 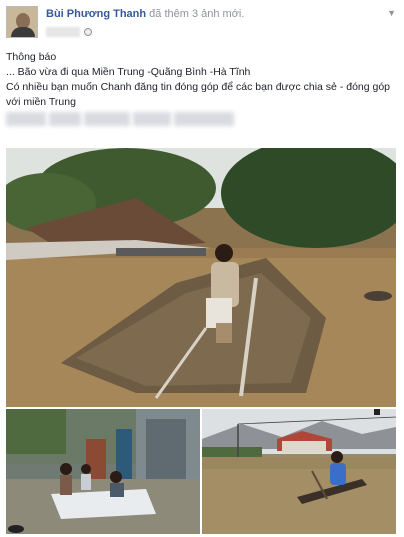 I want to click on author-line: Bùi Phương Thanh đã thêm 3 ảnh mới., so click(x=145, y=14).